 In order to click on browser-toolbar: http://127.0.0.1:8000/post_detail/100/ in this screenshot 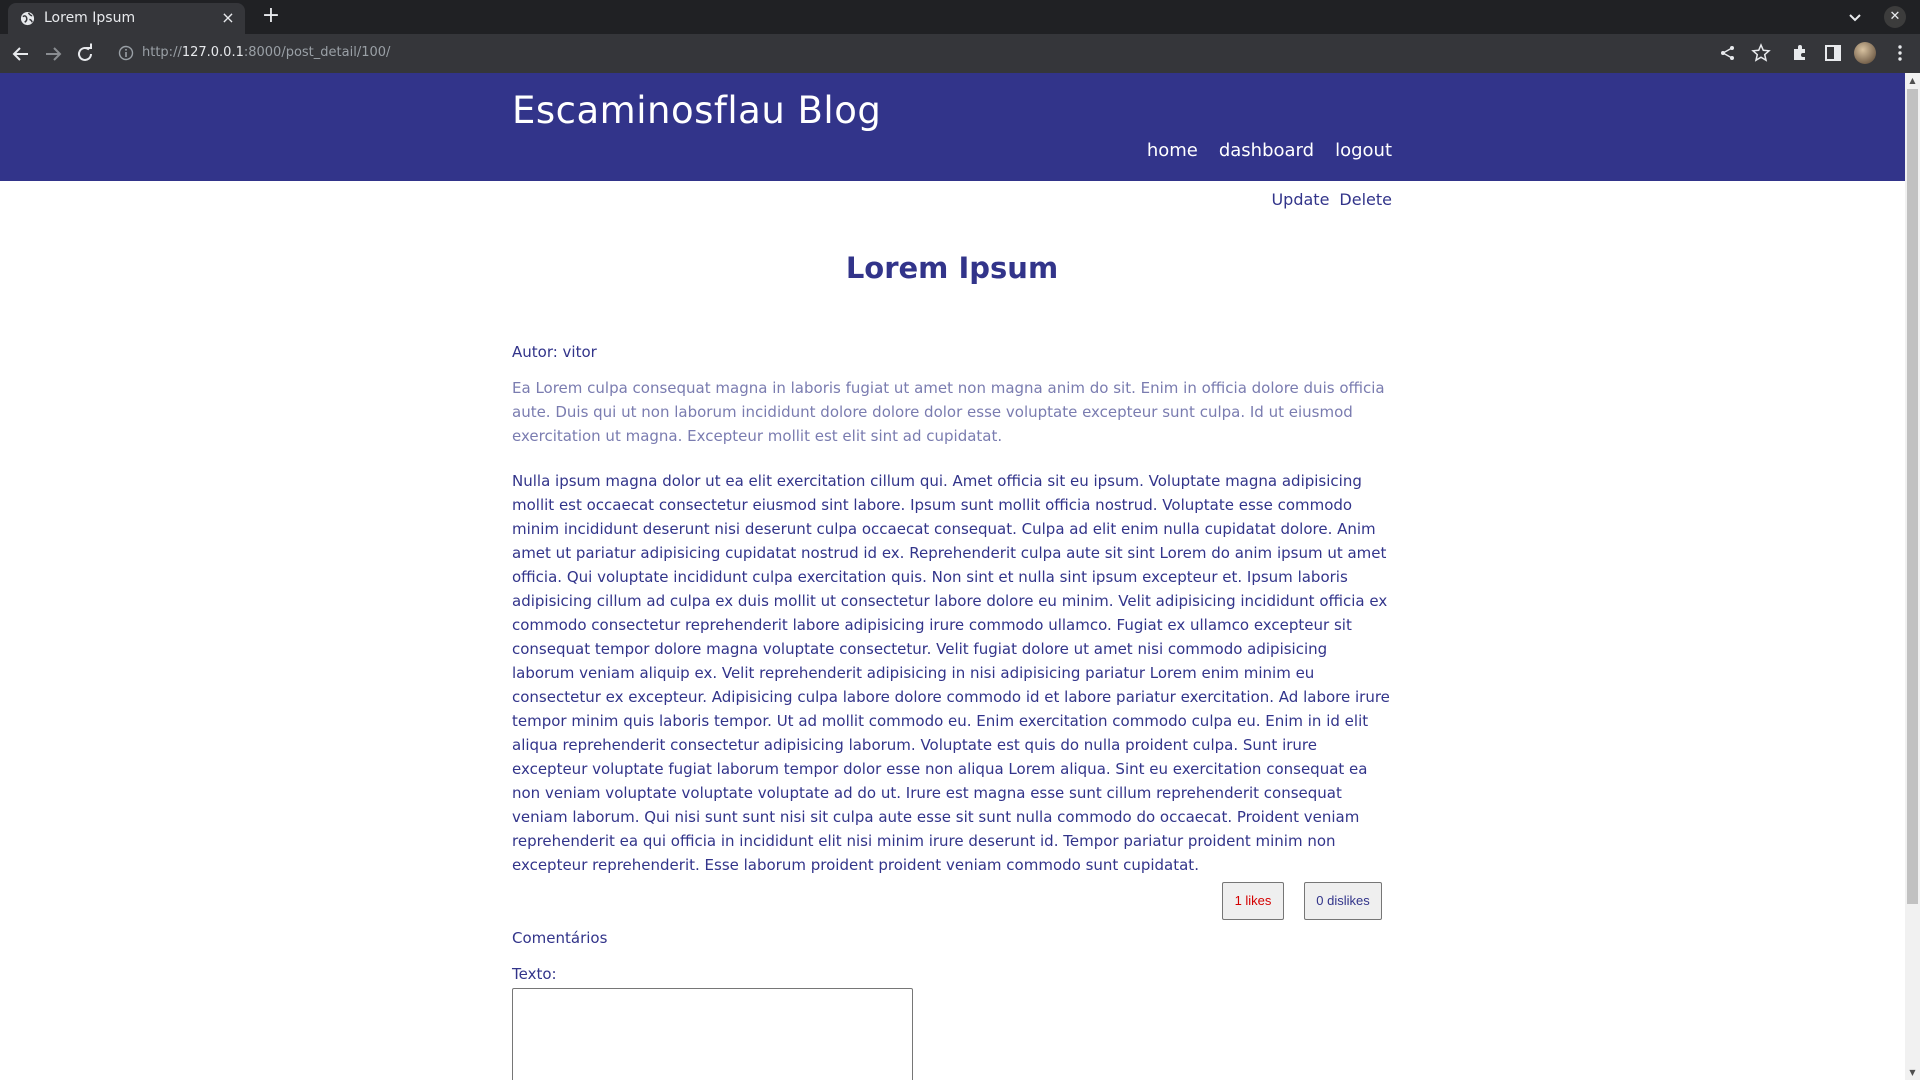, I will do `click(960, 53)`.